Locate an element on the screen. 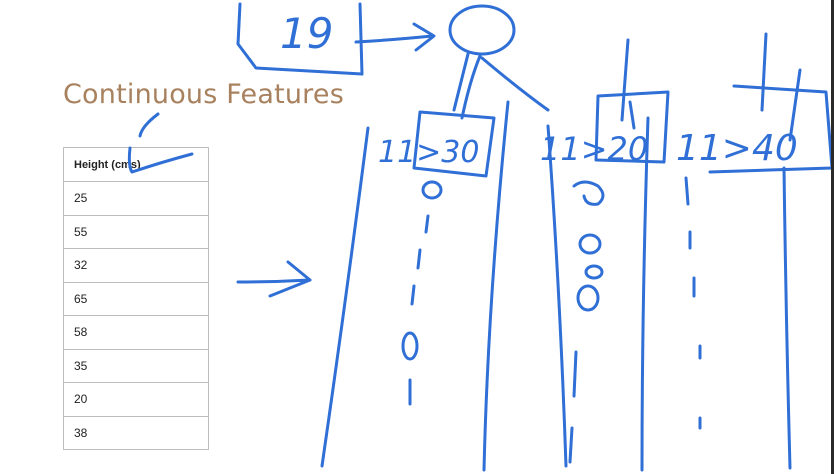 This screenshot has height=474, width=834. split-label-2: 11>20 is located at coordinates (594, 149).